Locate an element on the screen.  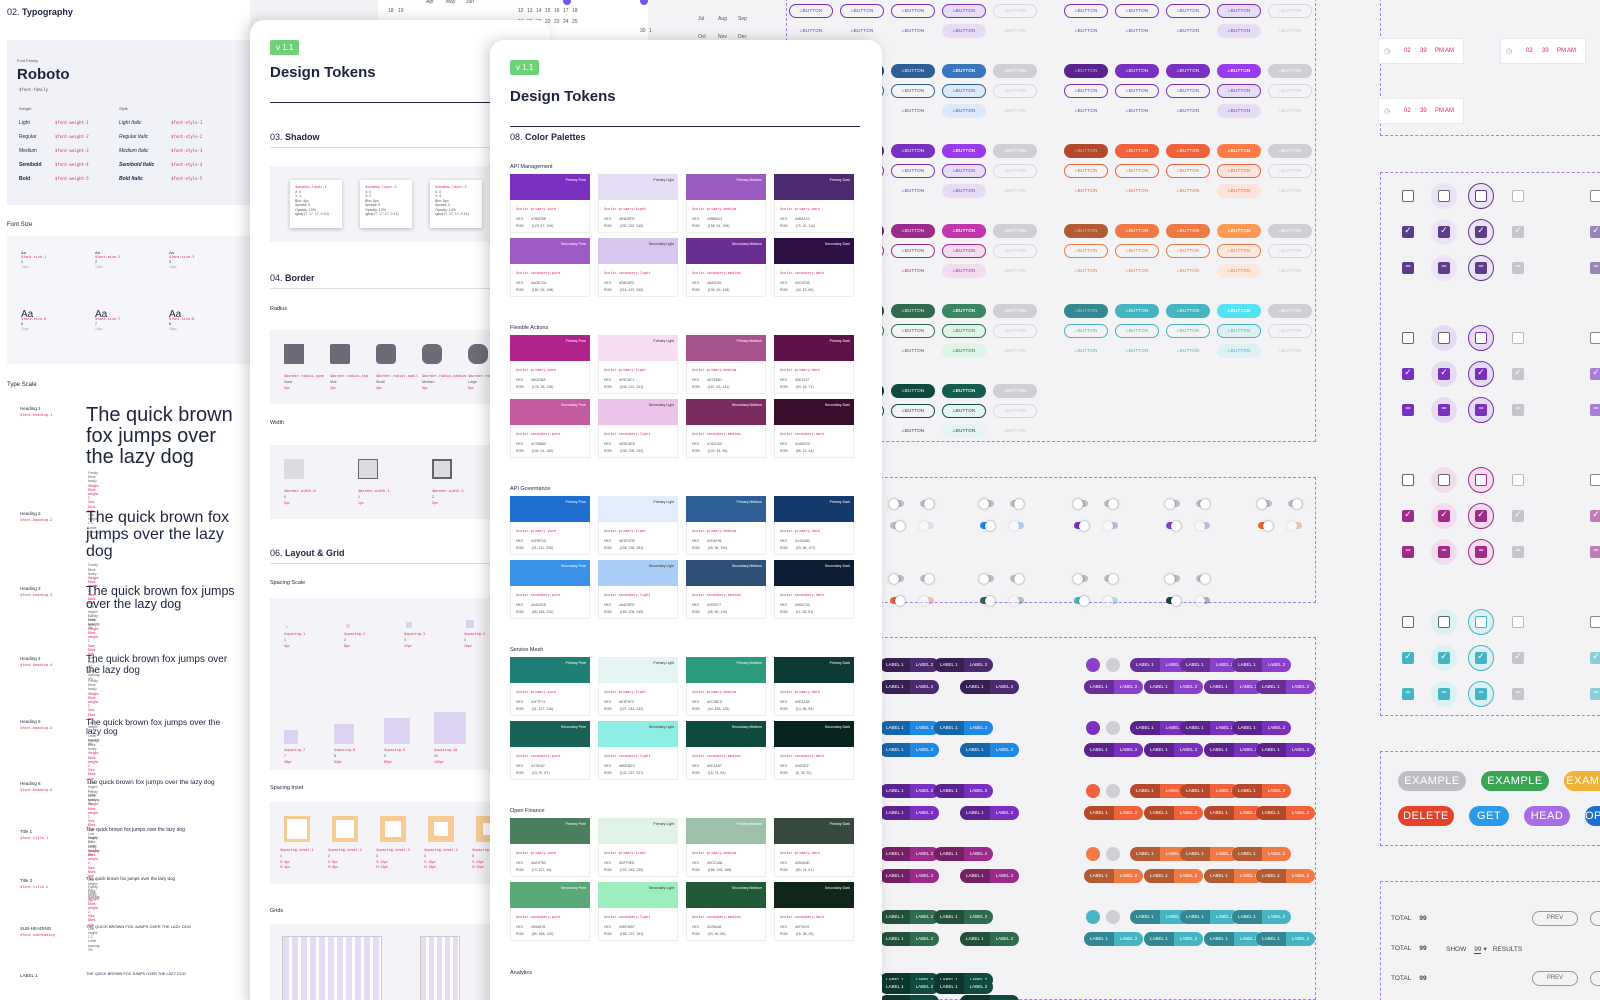
prev-button: PREV is located at coordinates (1555, 918).